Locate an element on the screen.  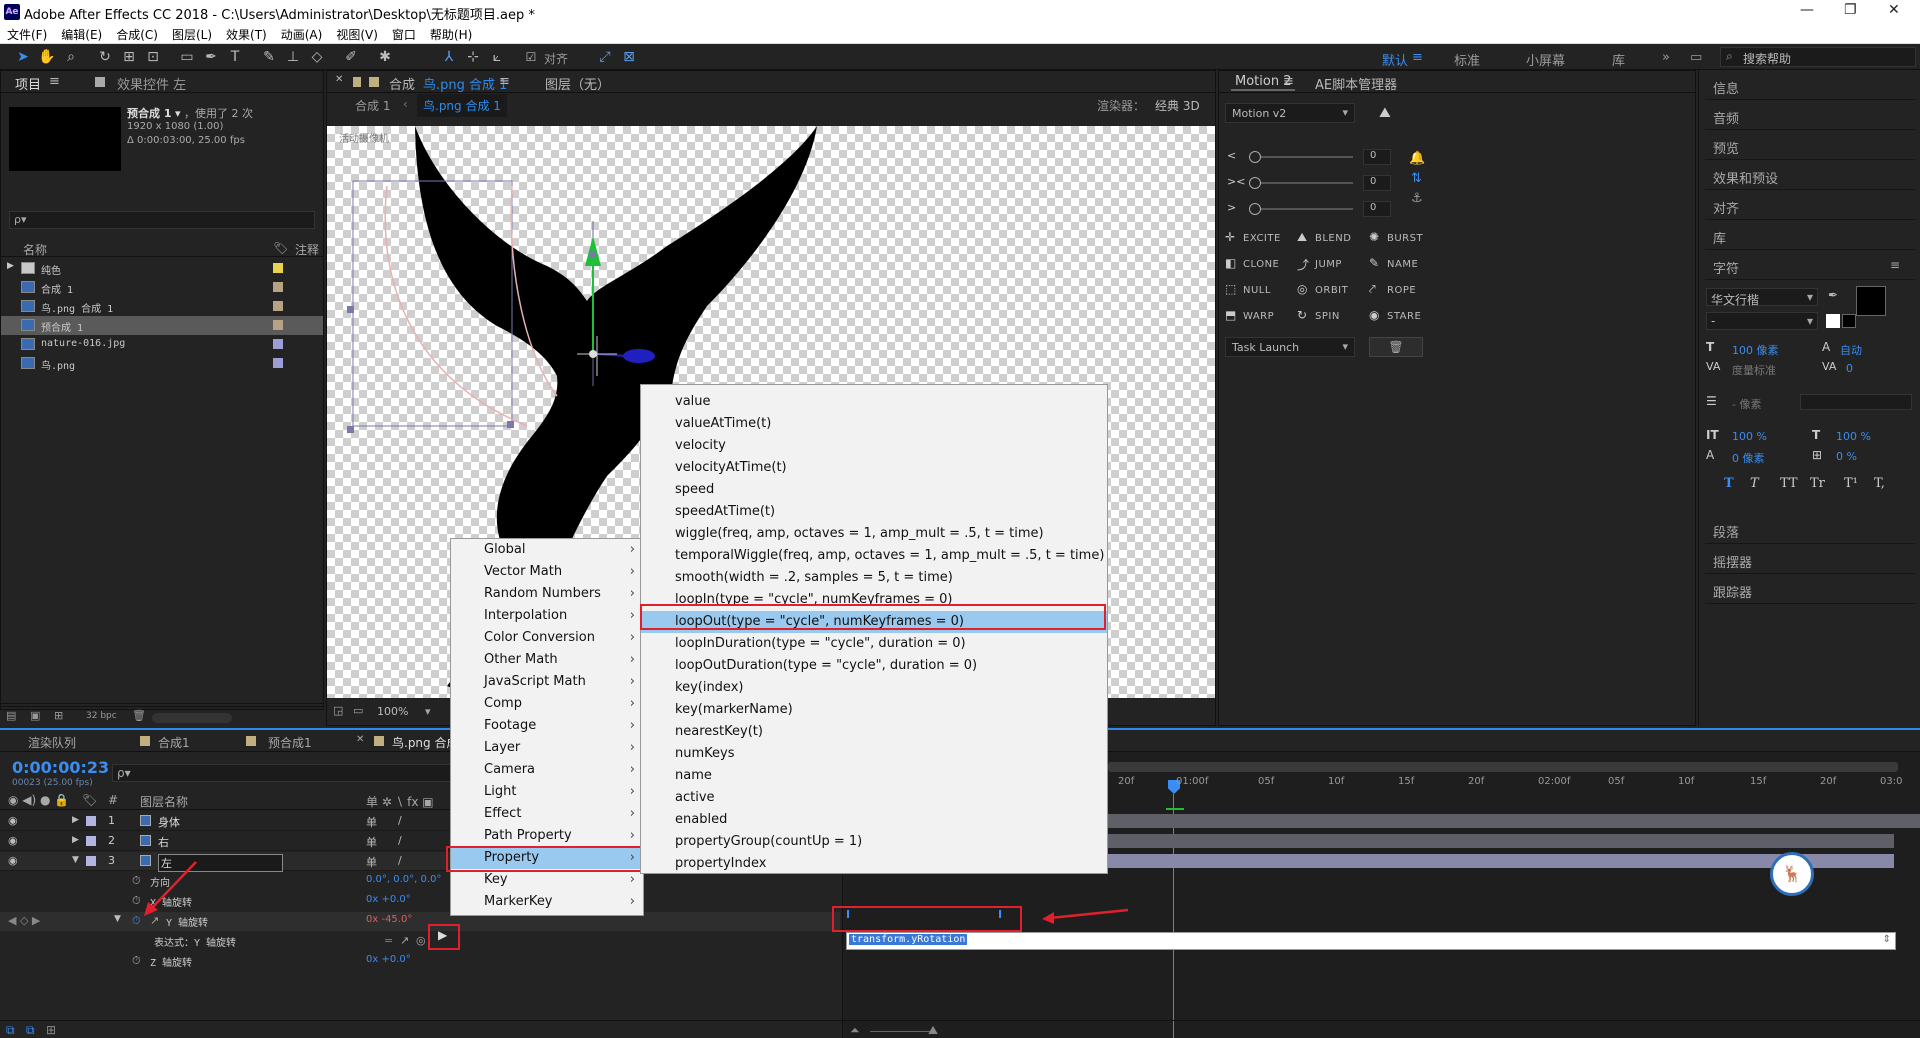
property-row: ⏱ X 轴旋转 0x +0.0° is located at coordinates (420, 901).